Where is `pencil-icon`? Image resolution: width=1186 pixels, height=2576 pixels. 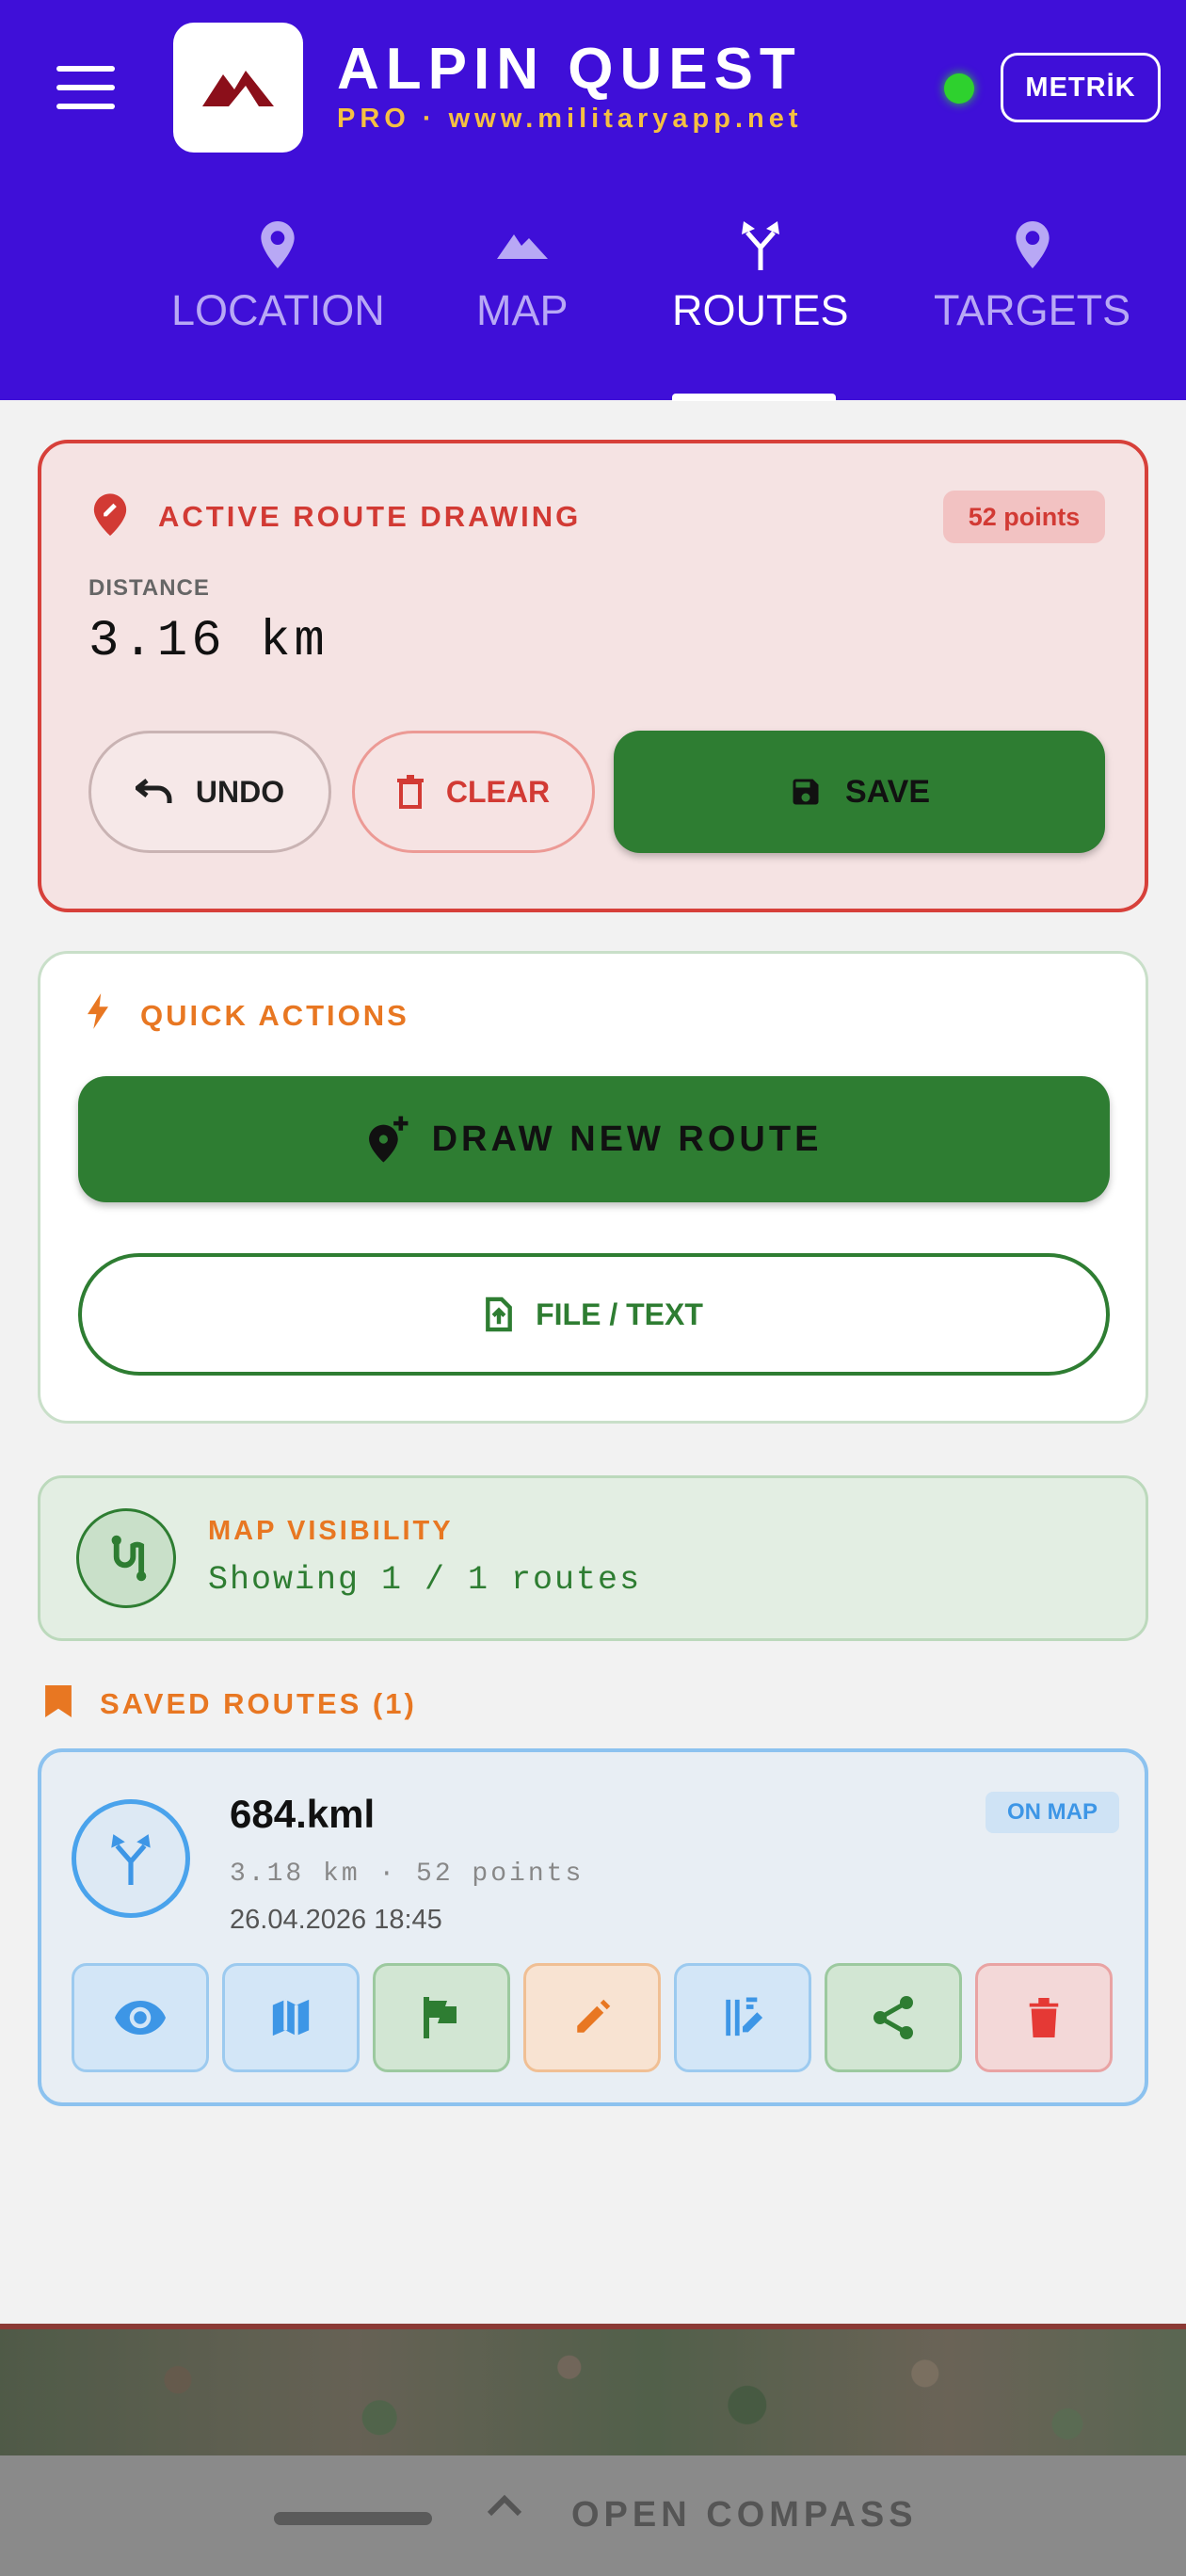 pencil-icon is located at coordinates (594, 2016).